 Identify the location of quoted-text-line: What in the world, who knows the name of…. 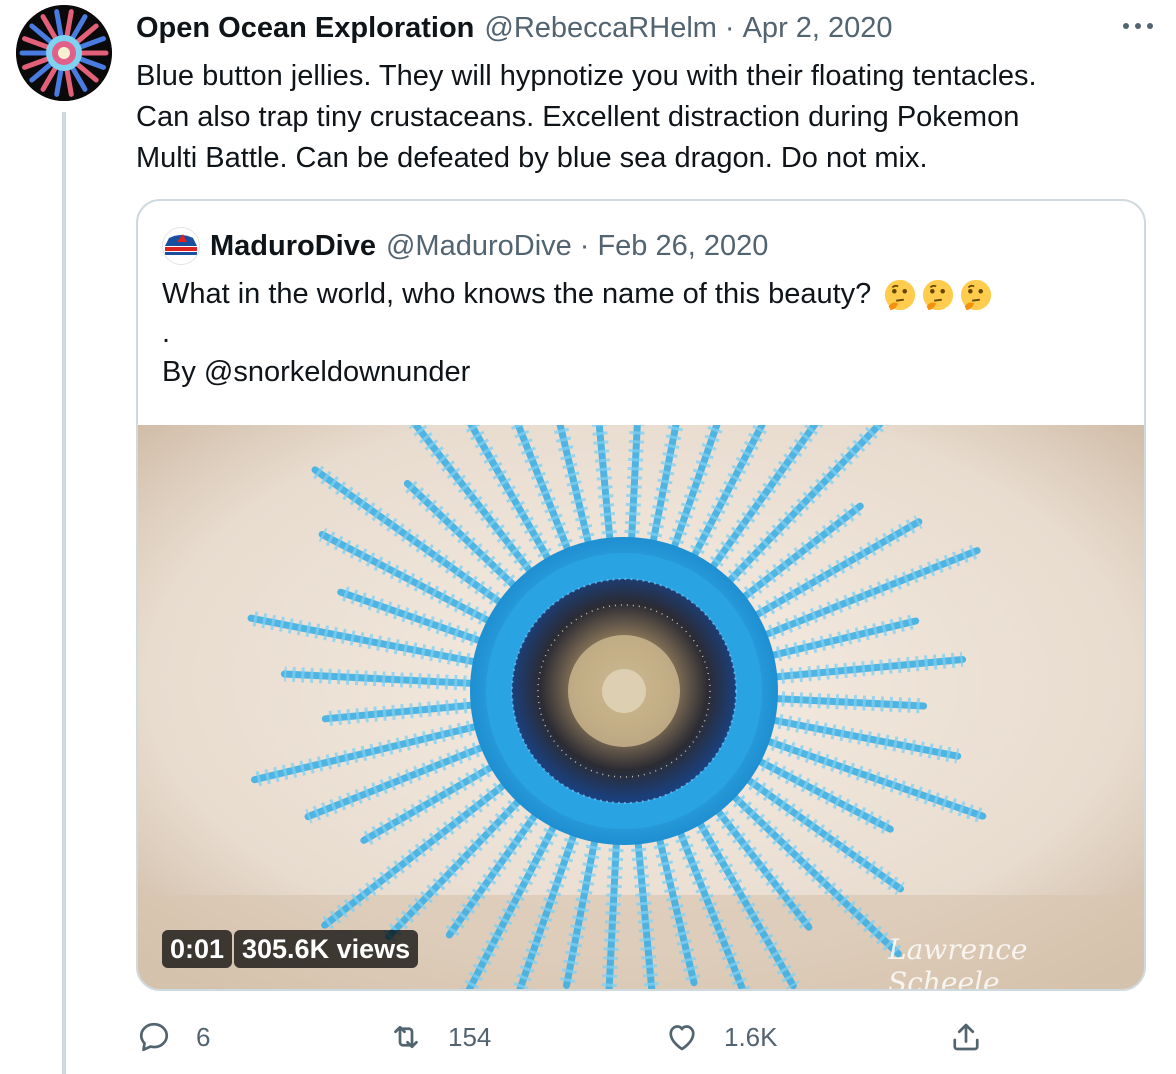
(517, 294).